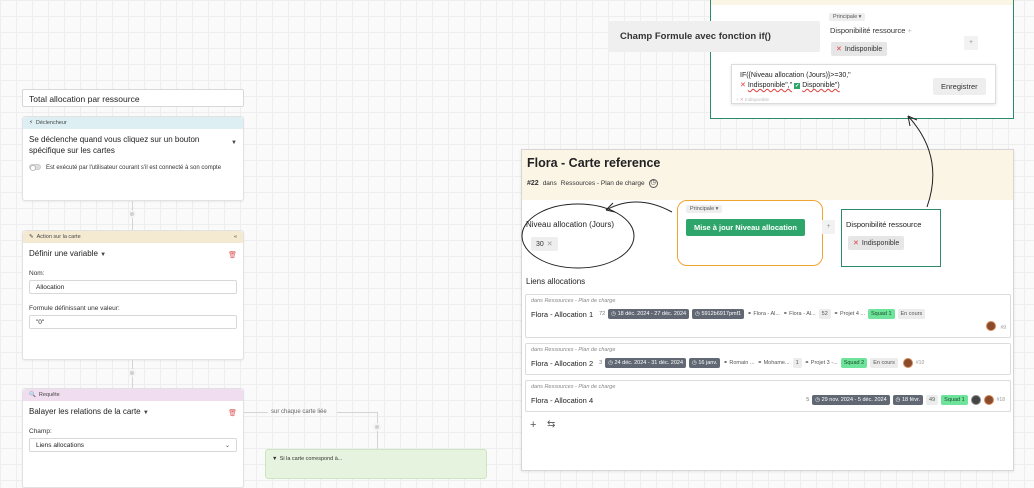 The image size is (1034, 488). Describe the element at coordinates (714, 36) in the screenshot. I see `formula-caption: Champ Formule avec fonction if()` at that location.